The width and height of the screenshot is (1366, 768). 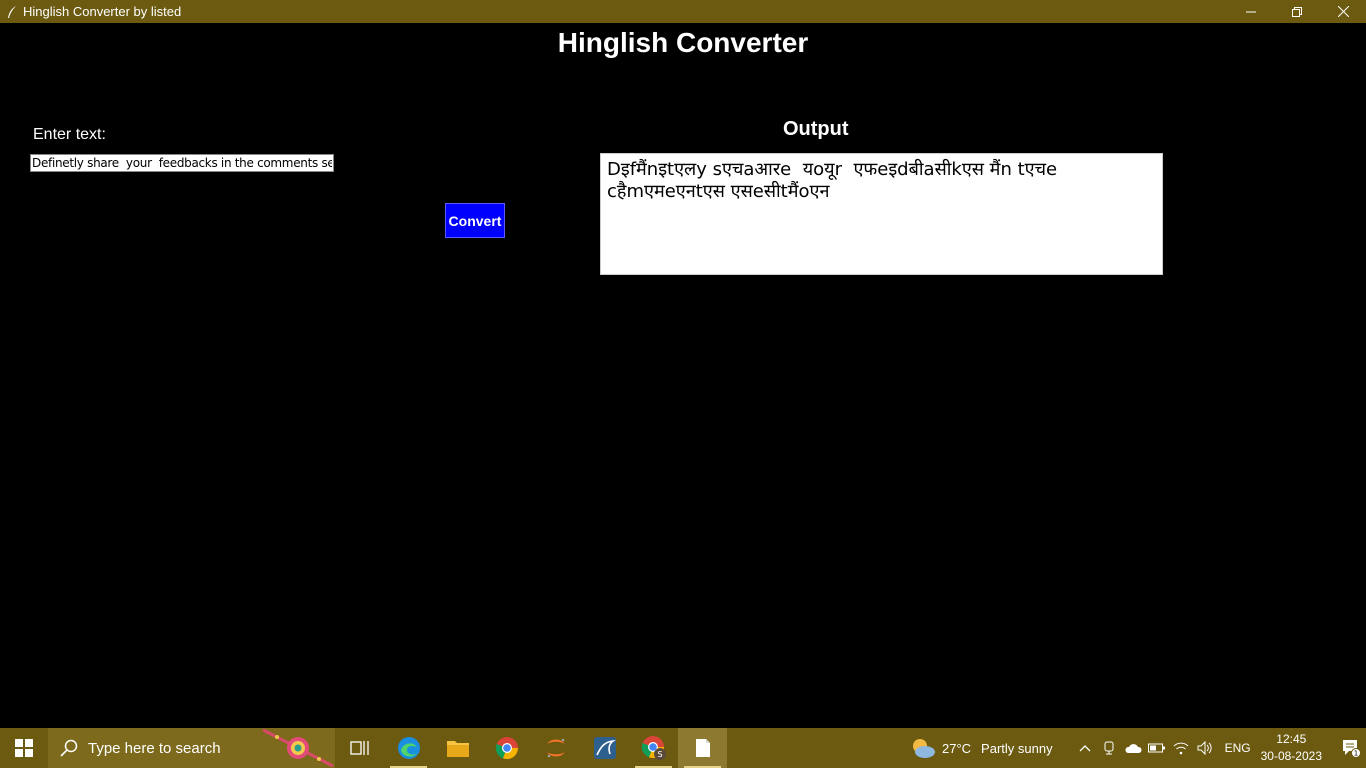 What do you see at coordinates (1238, 748) in the screenshot?
I see `language-indicator: ENG` at bounding box center [1238, 748].